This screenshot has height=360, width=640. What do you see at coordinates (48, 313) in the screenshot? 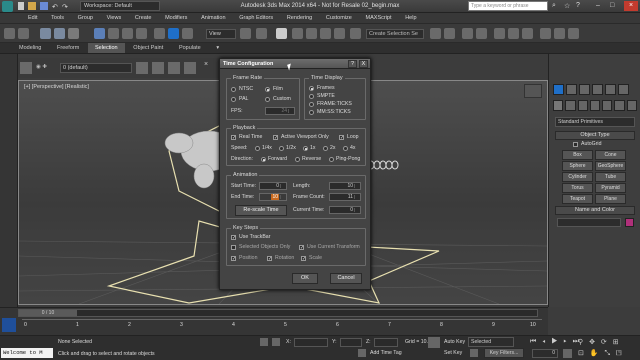
I see `time-slider-thumb: 0 / 10` at bounding box center [48, 313].